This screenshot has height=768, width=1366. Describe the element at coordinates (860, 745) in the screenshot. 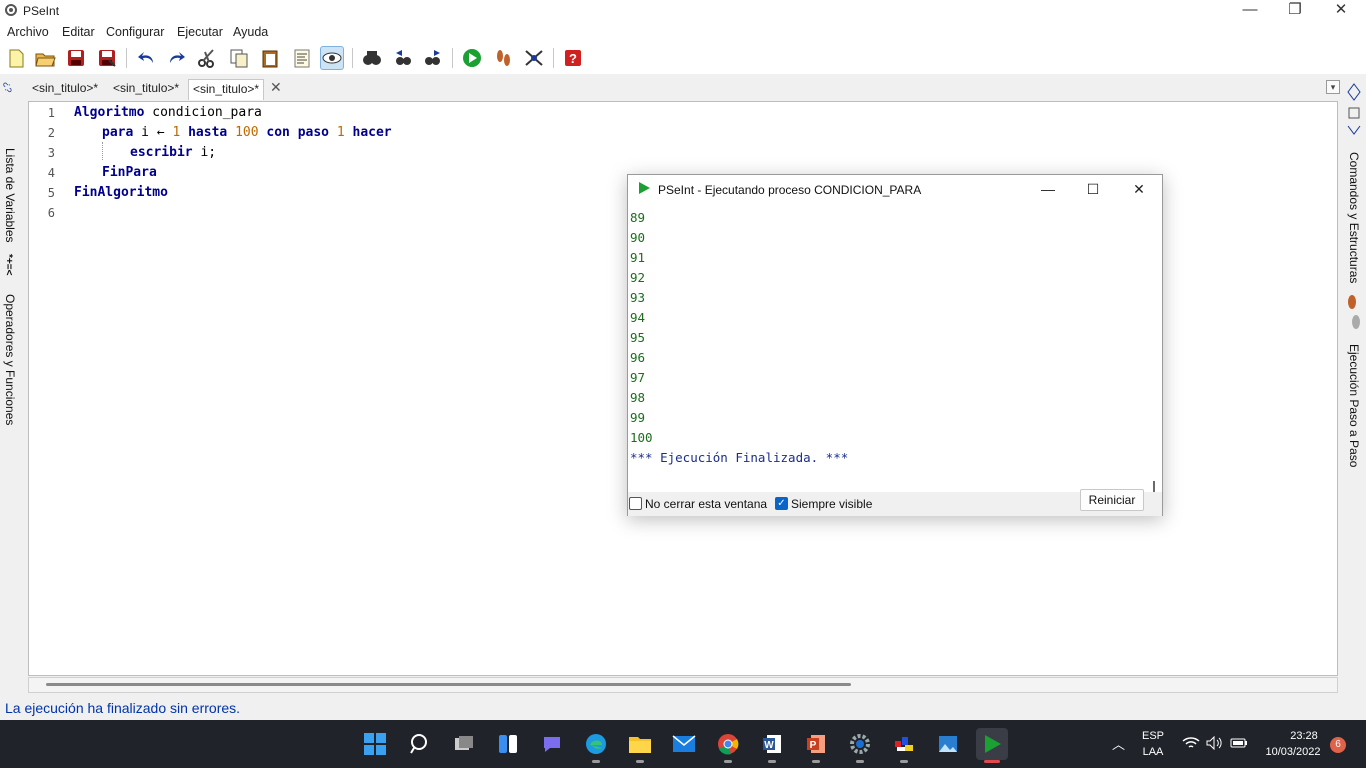

I see `settings-icon` at that location.